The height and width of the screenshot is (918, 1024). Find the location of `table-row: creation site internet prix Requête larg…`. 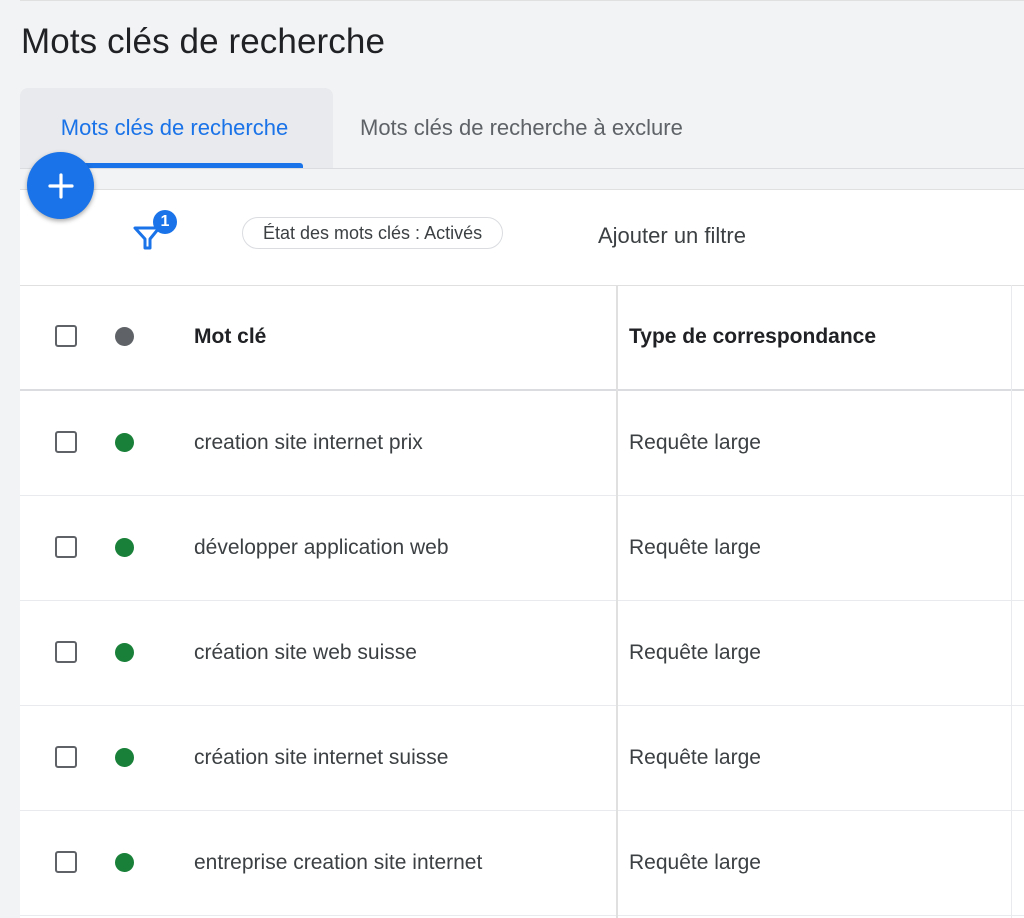

table-row: creation site internet prix Requête larg… is located at coordinates (522, 443).